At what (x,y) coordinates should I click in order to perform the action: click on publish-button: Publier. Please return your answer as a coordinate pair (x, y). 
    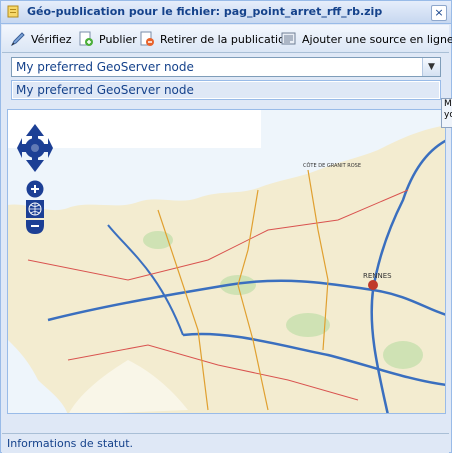
    Looking at the image, I should click on (107, 39).